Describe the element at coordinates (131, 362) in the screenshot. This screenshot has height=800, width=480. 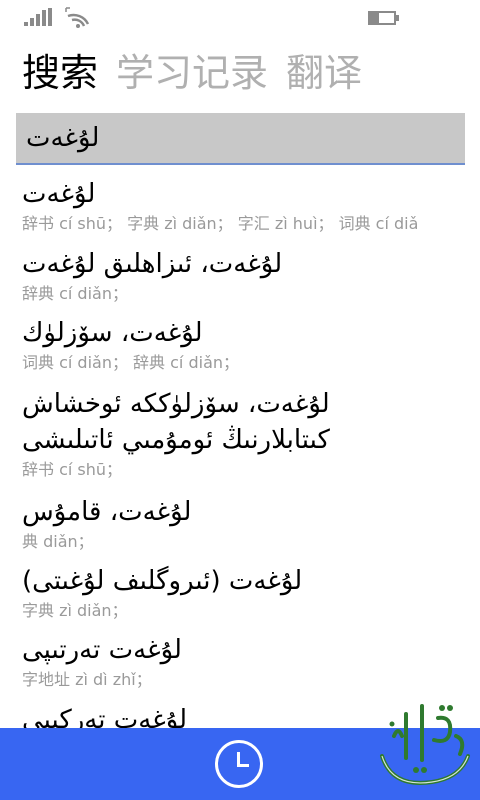
I see `result-translation: 词典 cí diǎn； 辞典 cí diǎn；` at that location.